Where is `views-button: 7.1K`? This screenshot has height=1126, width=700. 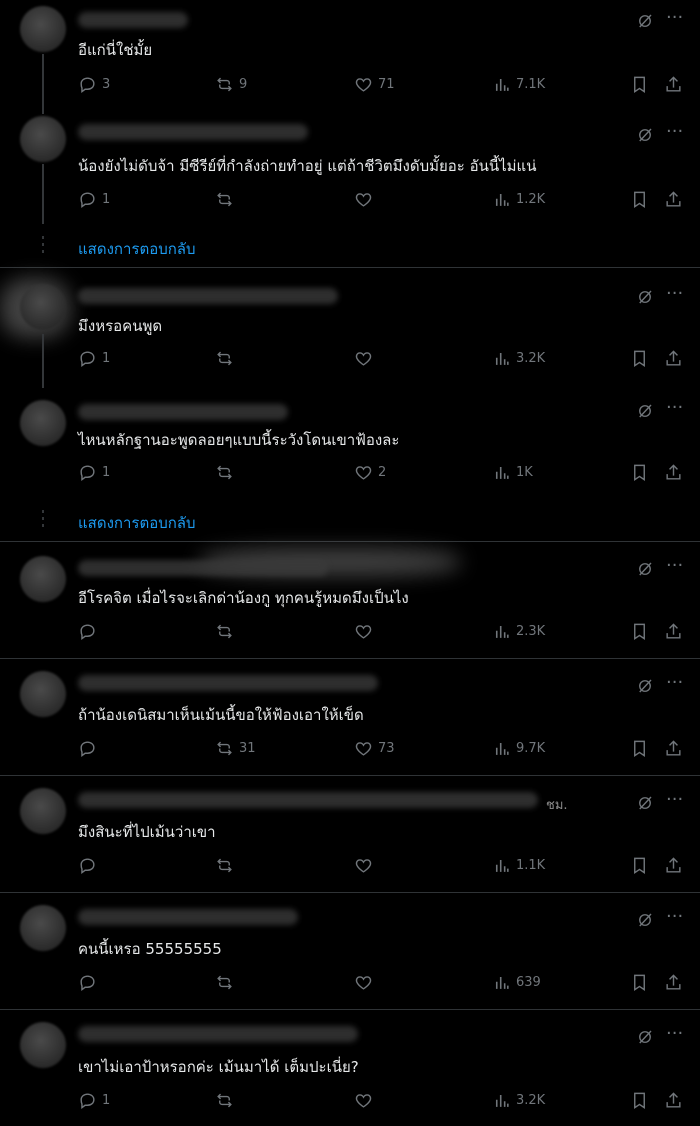
views-button: 7.1K is located at coordinates (518, 84).